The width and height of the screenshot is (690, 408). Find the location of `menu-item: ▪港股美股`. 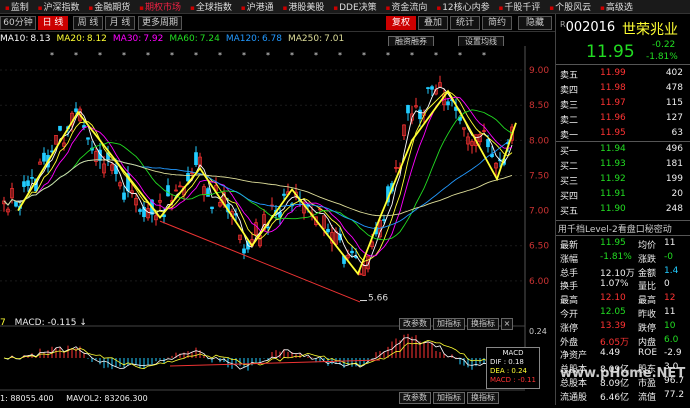

menu-item: ▪港股美股 is located at coordinates (303, 6).